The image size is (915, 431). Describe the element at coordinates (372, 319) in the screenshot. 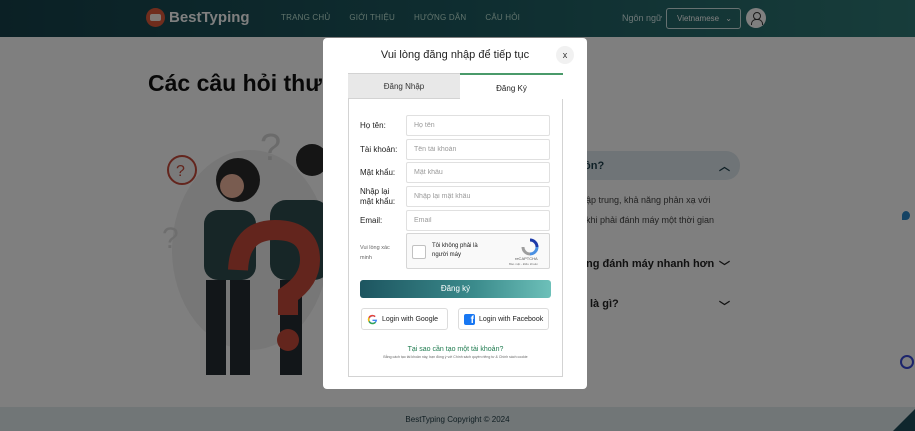

I see `google-icon` at that location.